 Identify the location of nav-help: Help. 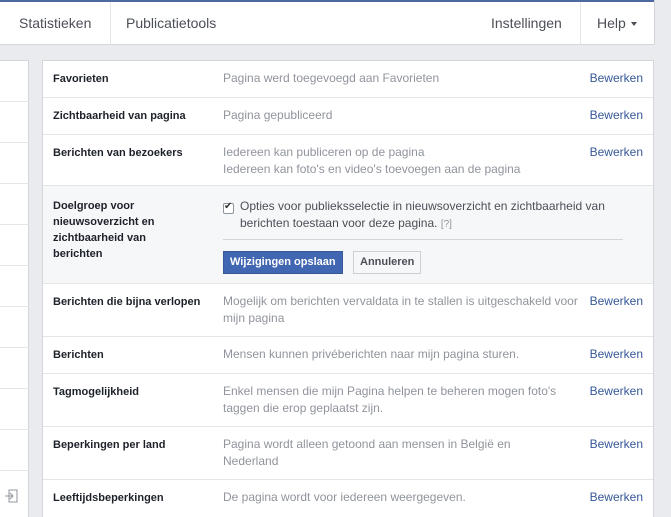
(617, 23).